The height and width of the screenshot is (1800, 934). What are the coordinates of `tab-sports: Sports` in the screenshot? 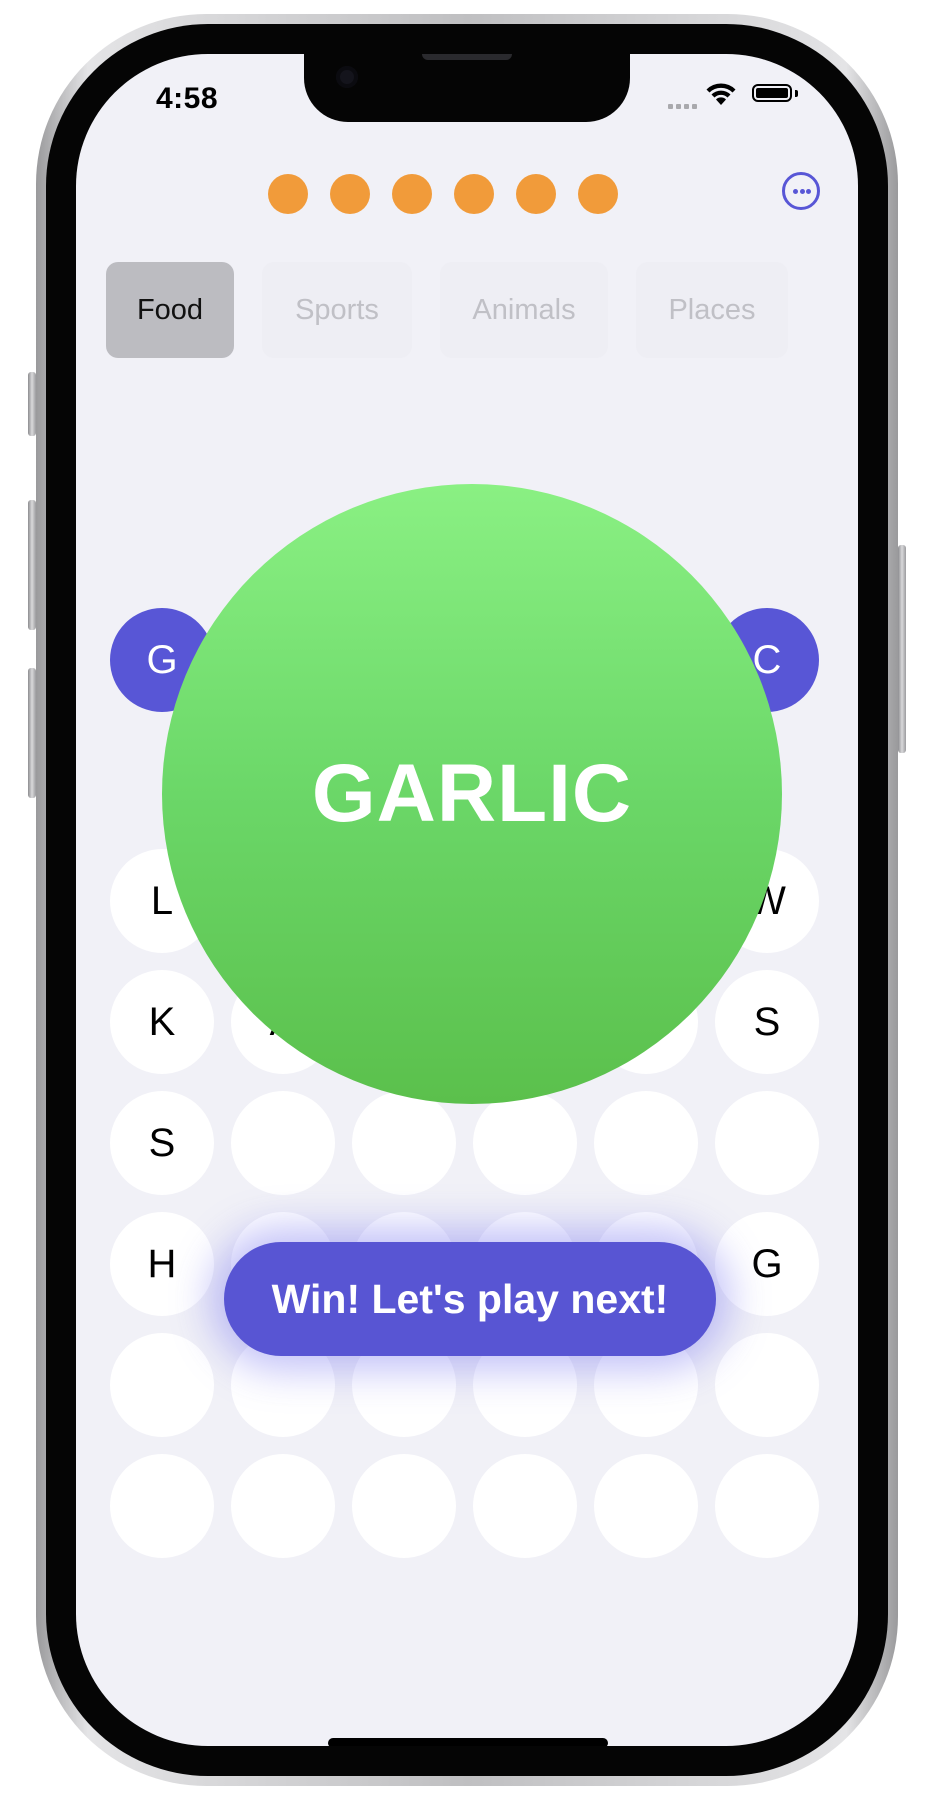 It's located at (337, 310).